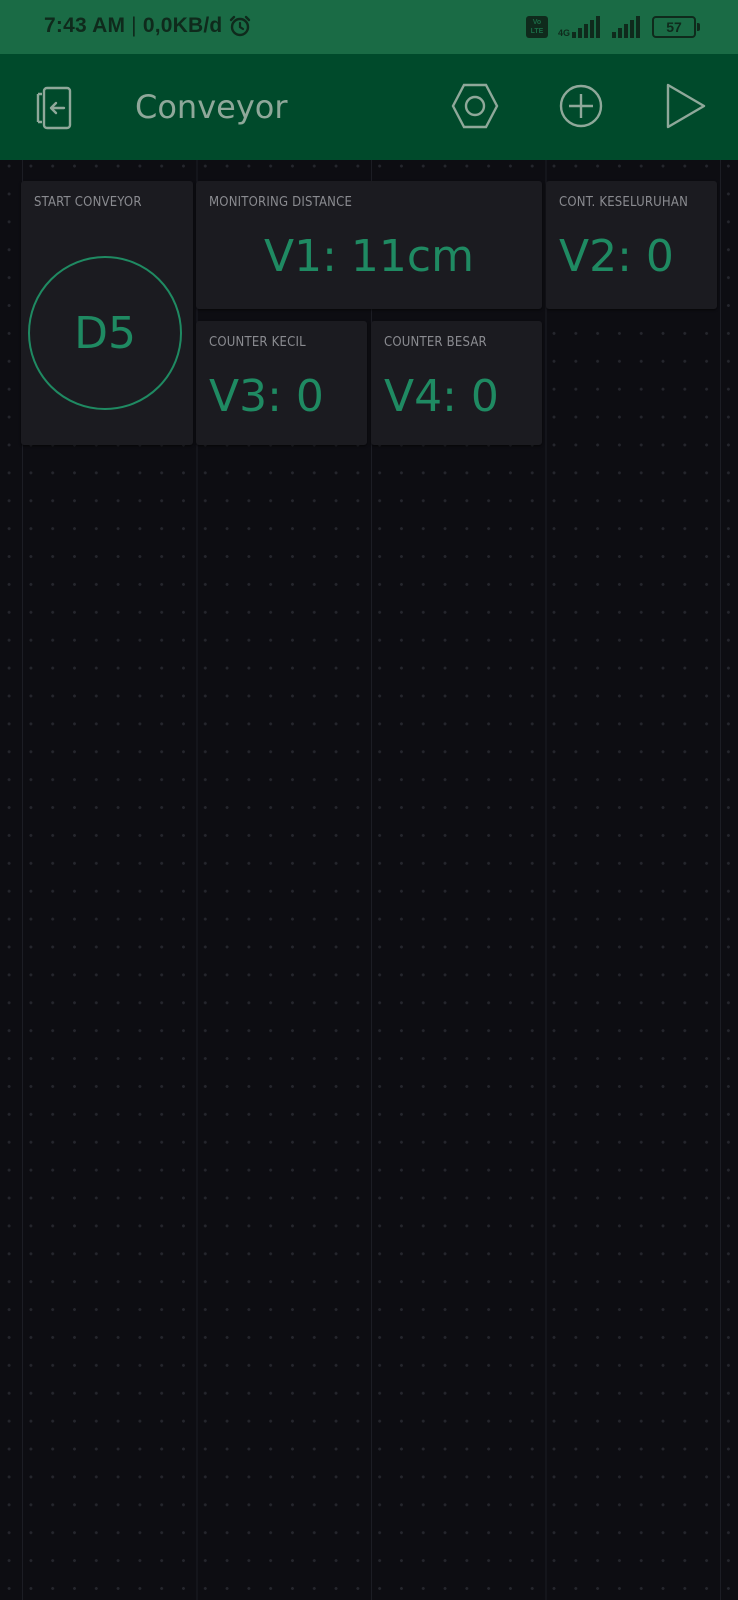 This screenshot has width=738, height=1600. I want to click on large-count-value: V4: 0, so click(441, 396).